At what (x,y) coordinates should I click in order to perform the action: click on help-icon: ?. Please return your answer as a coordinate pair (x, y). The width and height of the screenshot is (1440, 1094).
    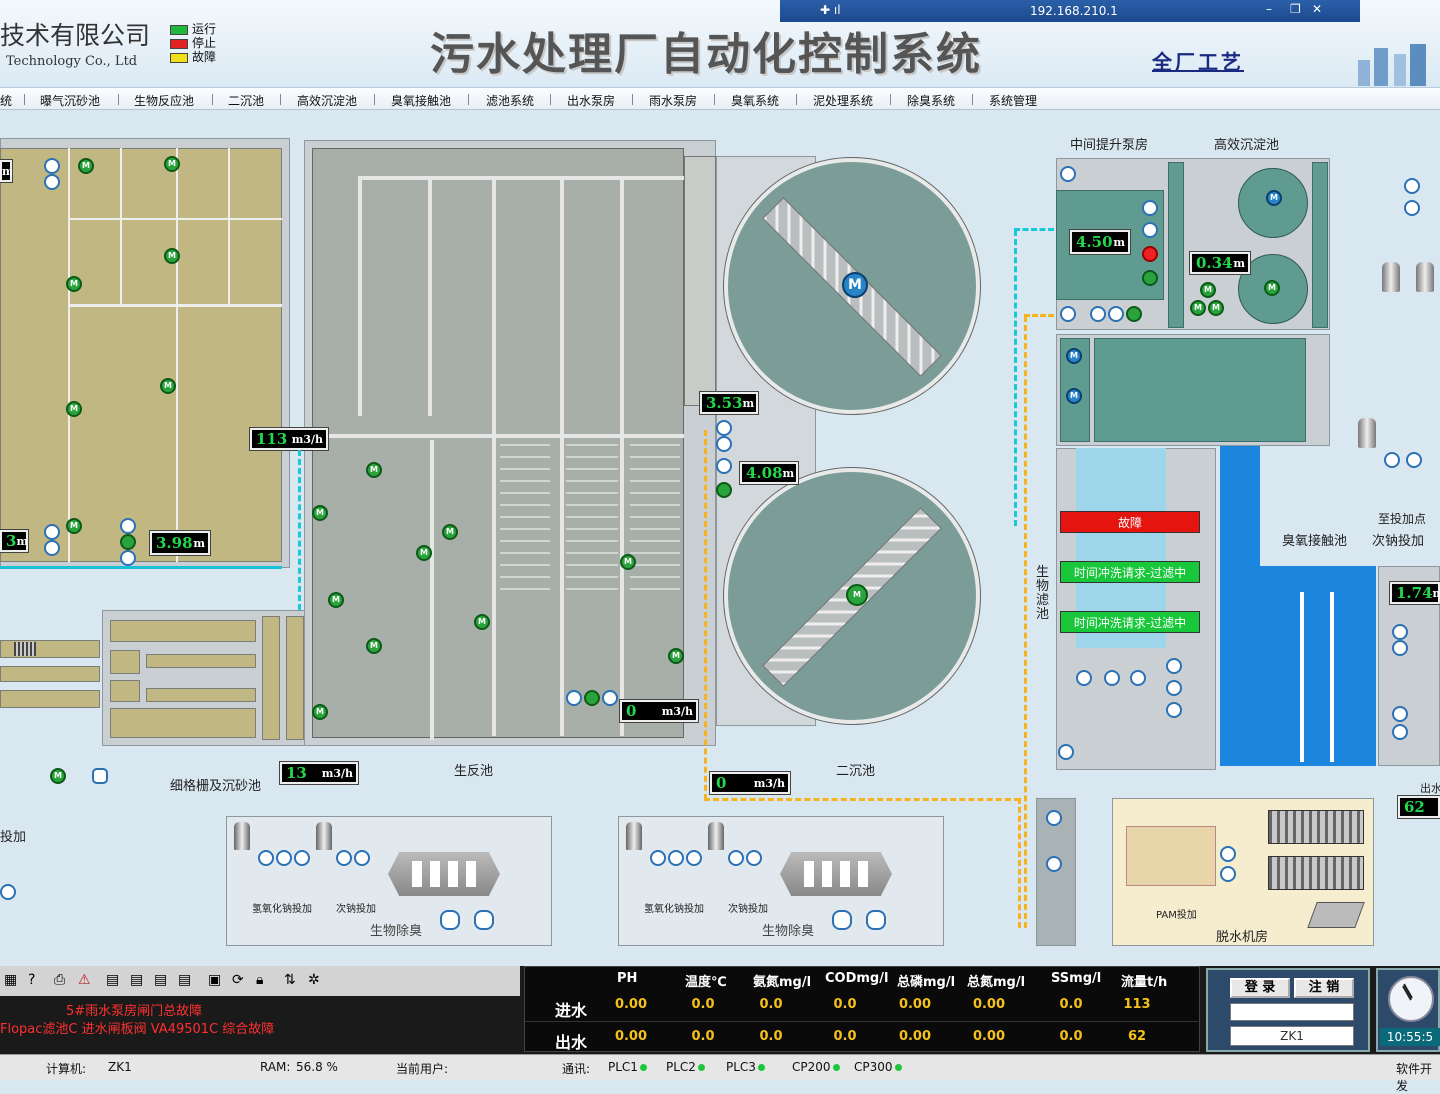
    Looking at the image, I should click on (31, 980).